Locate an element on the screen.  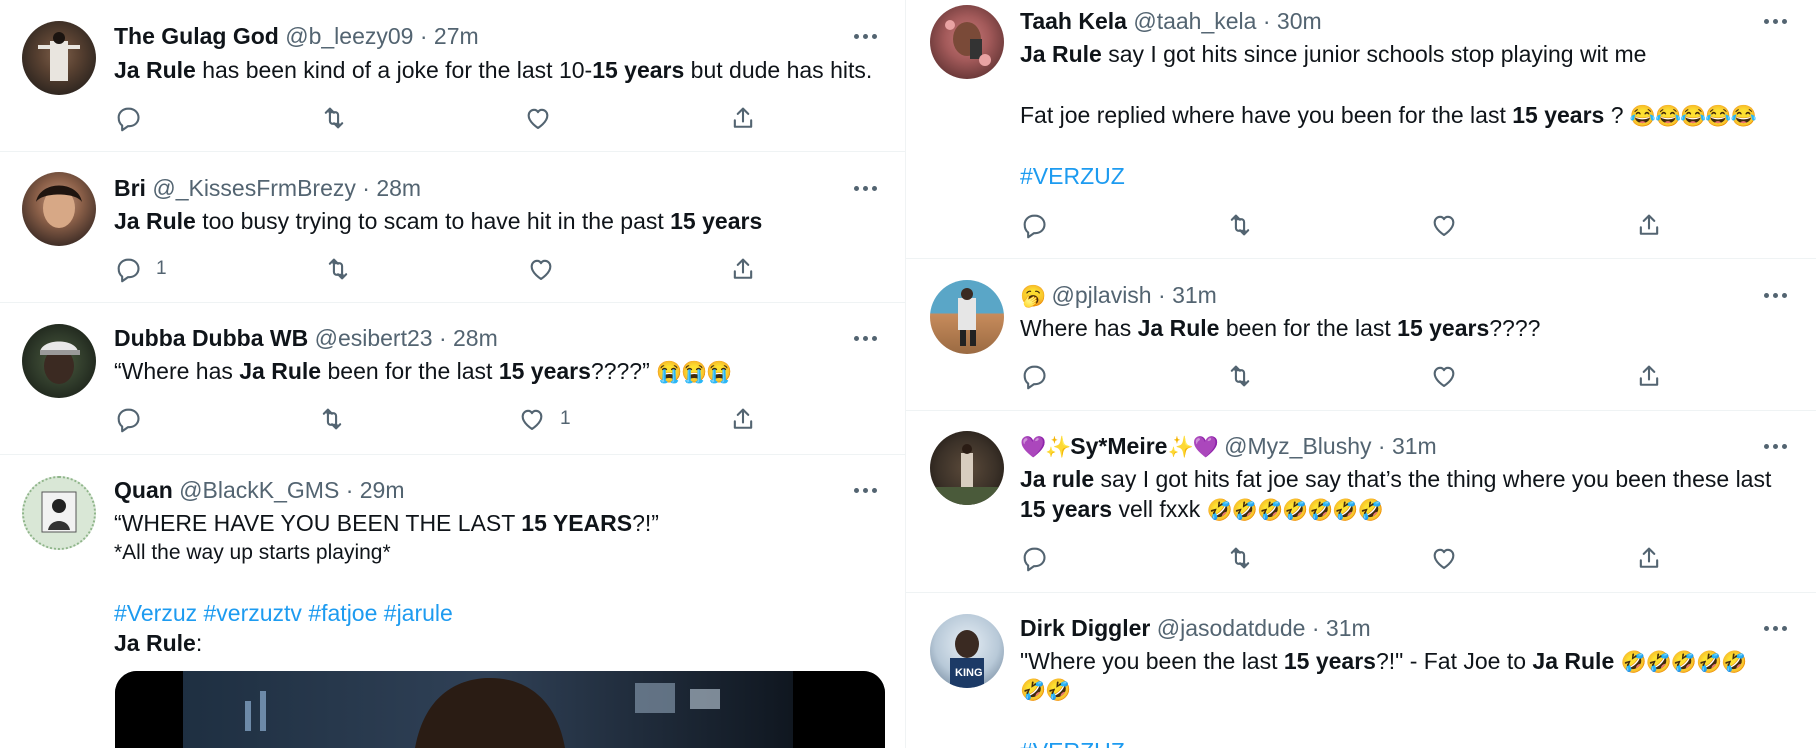
display-name: Dirk Diggler is located at coordinates (1085, 628).